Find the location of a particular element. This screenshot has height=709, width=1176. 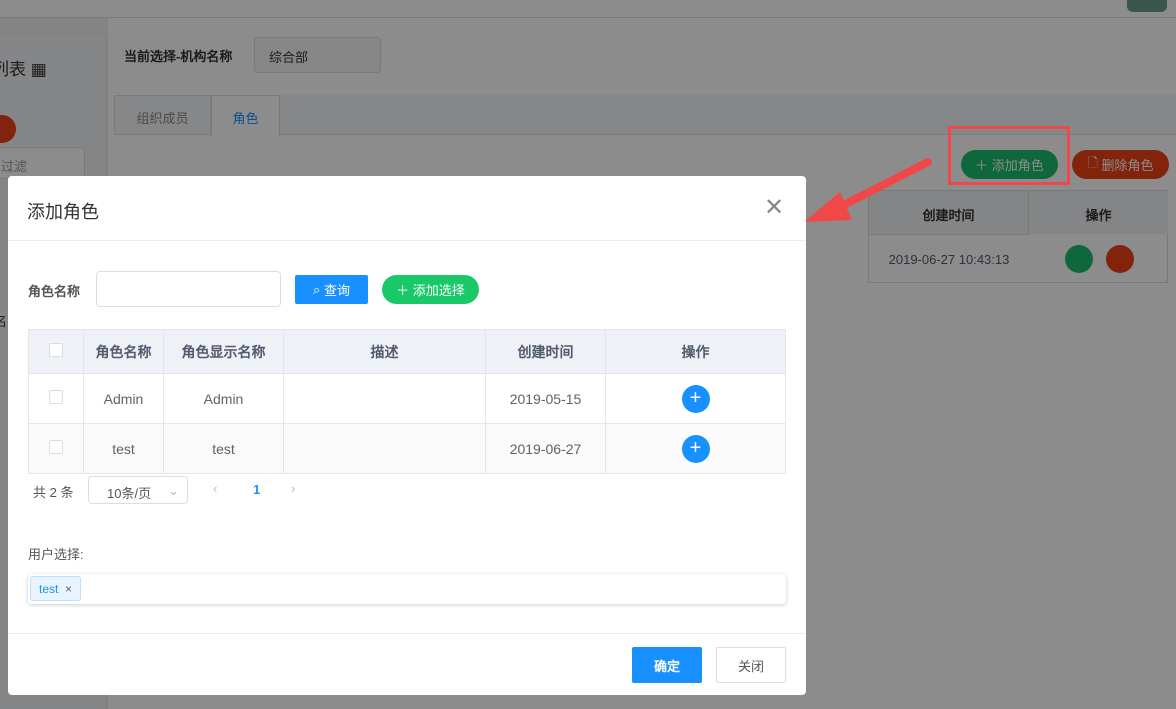

cell-name: test is located at coordinates (123, 448).